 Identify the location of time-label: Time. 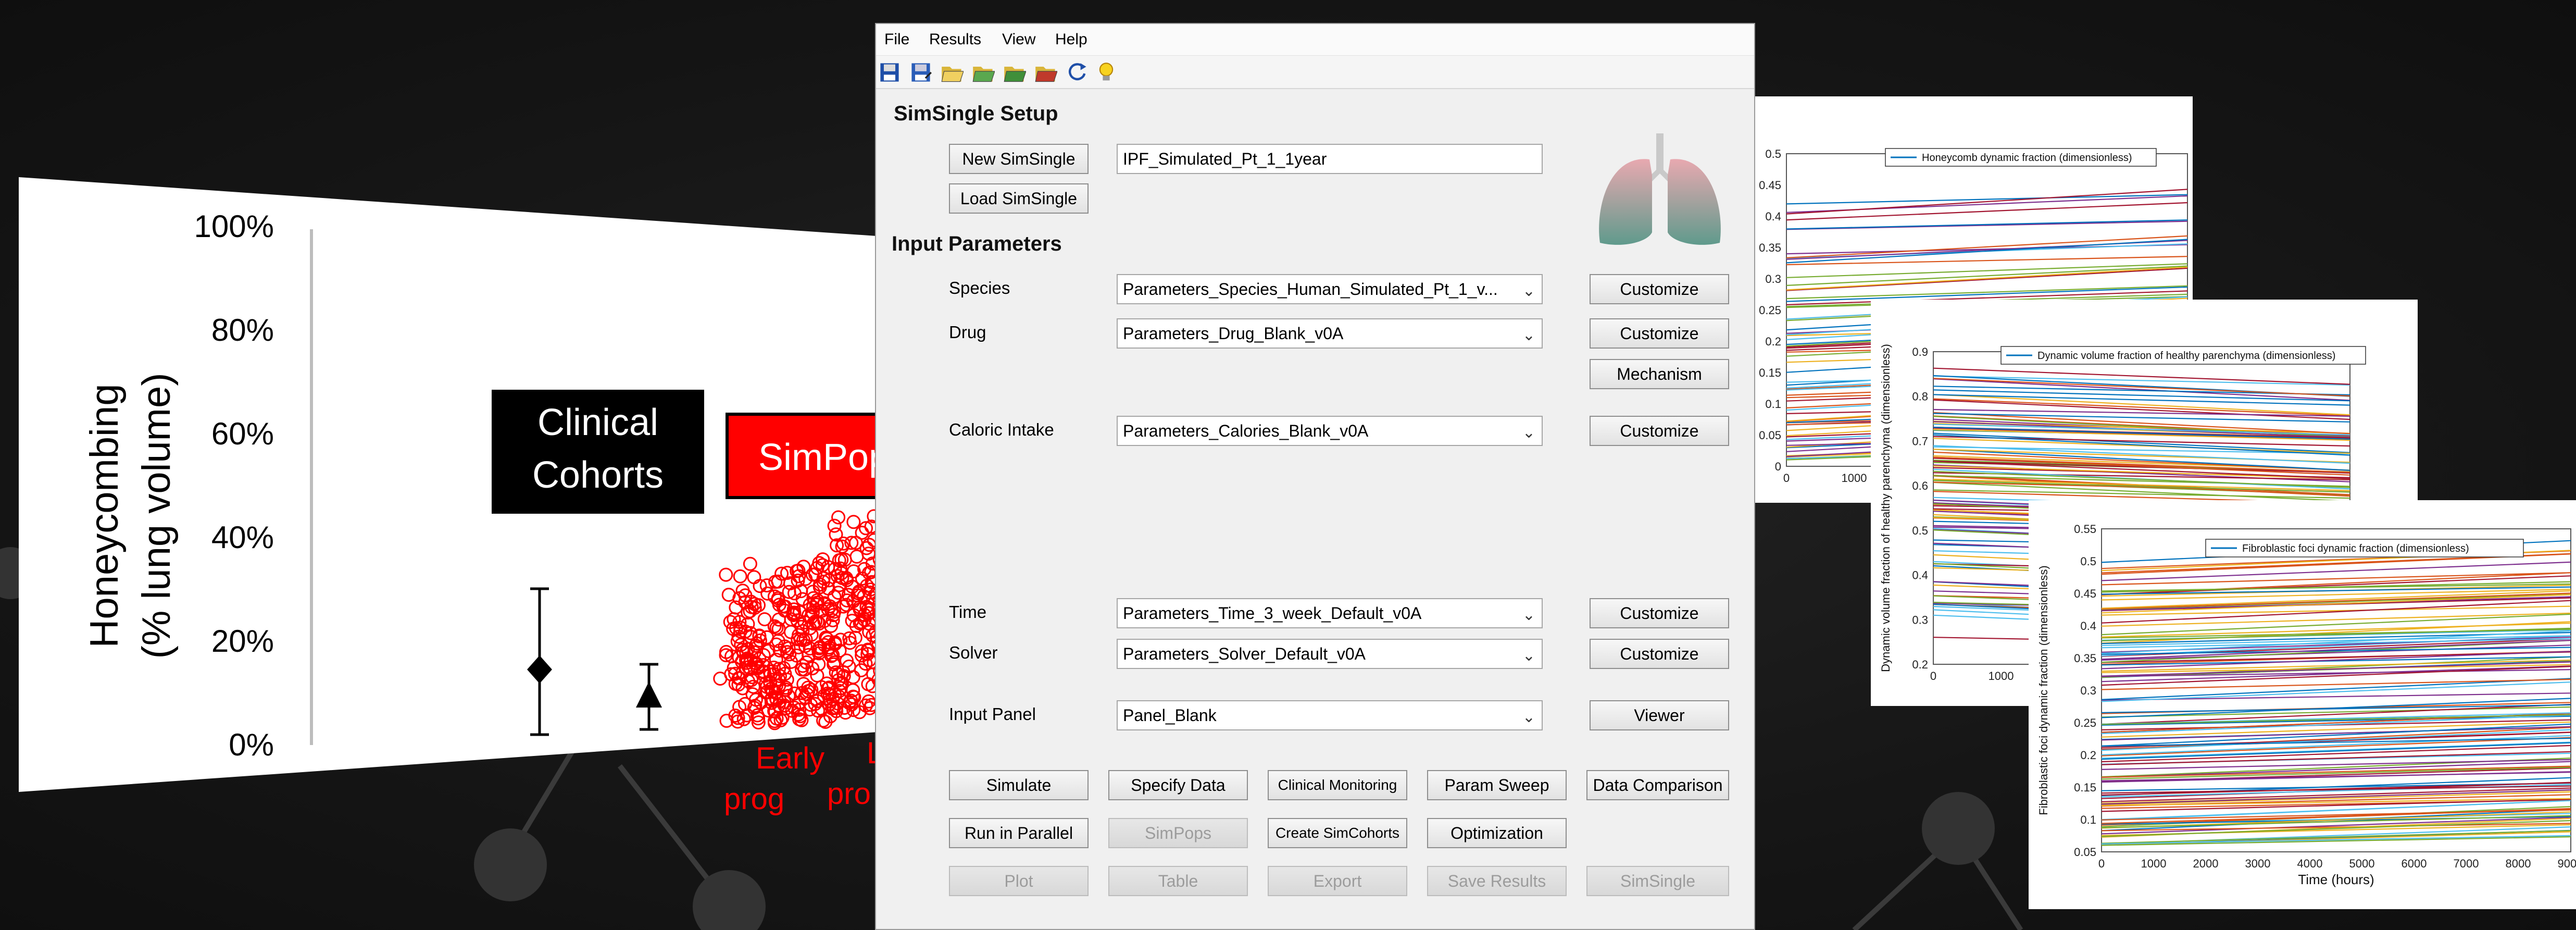
(968, 612).